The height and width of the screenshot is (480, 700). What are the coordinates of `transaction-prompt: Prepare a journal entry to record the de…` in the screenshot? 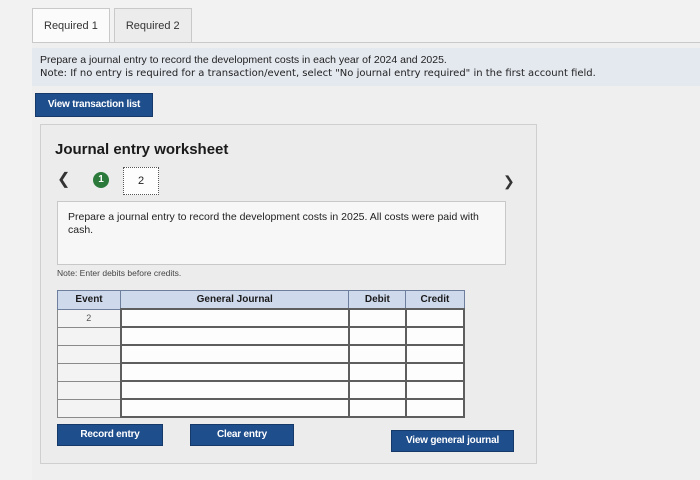 It's located at (281, 233).